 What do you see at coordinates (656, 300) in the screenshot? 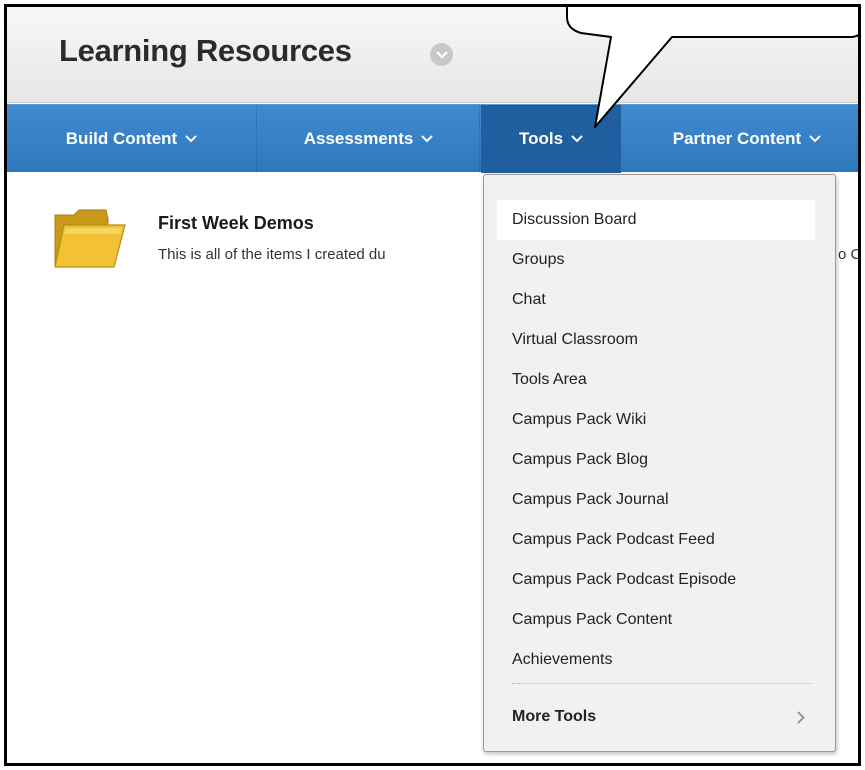
I see `menu-item-chat: Chat` at bounding box center [656, 300].